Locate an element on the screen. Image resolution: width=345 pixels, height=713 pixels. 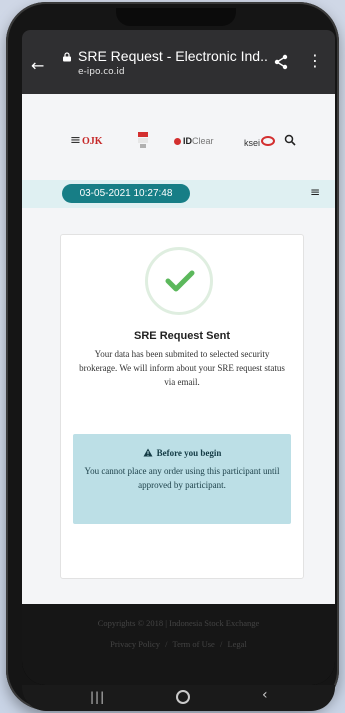
footer-links: Privacy Policy / Term of Use / Legal is located at coordinates (178, 644).